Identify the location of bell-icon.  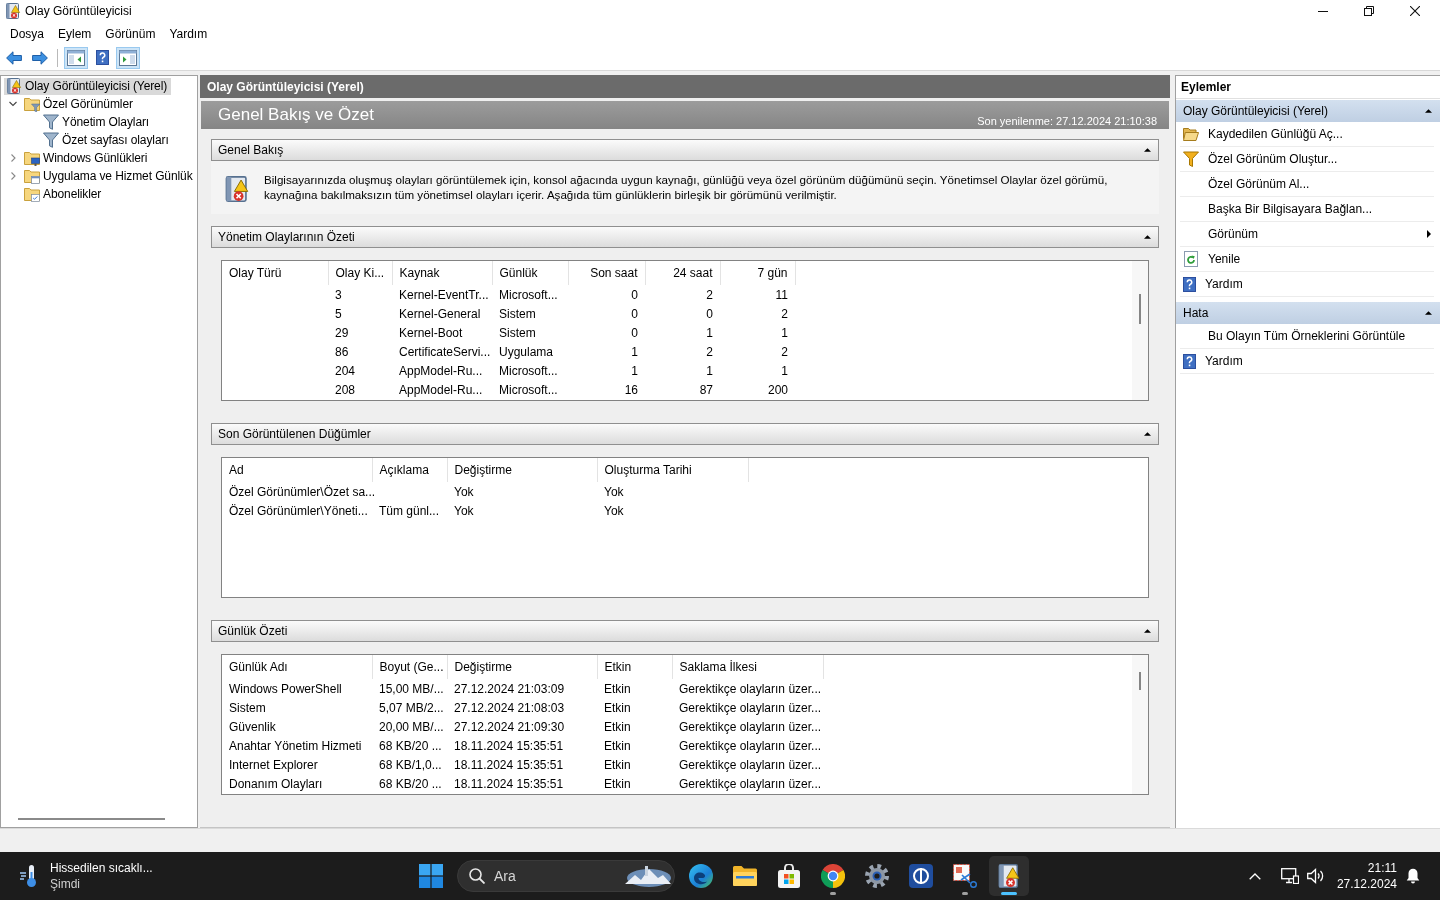
(1413, 876).